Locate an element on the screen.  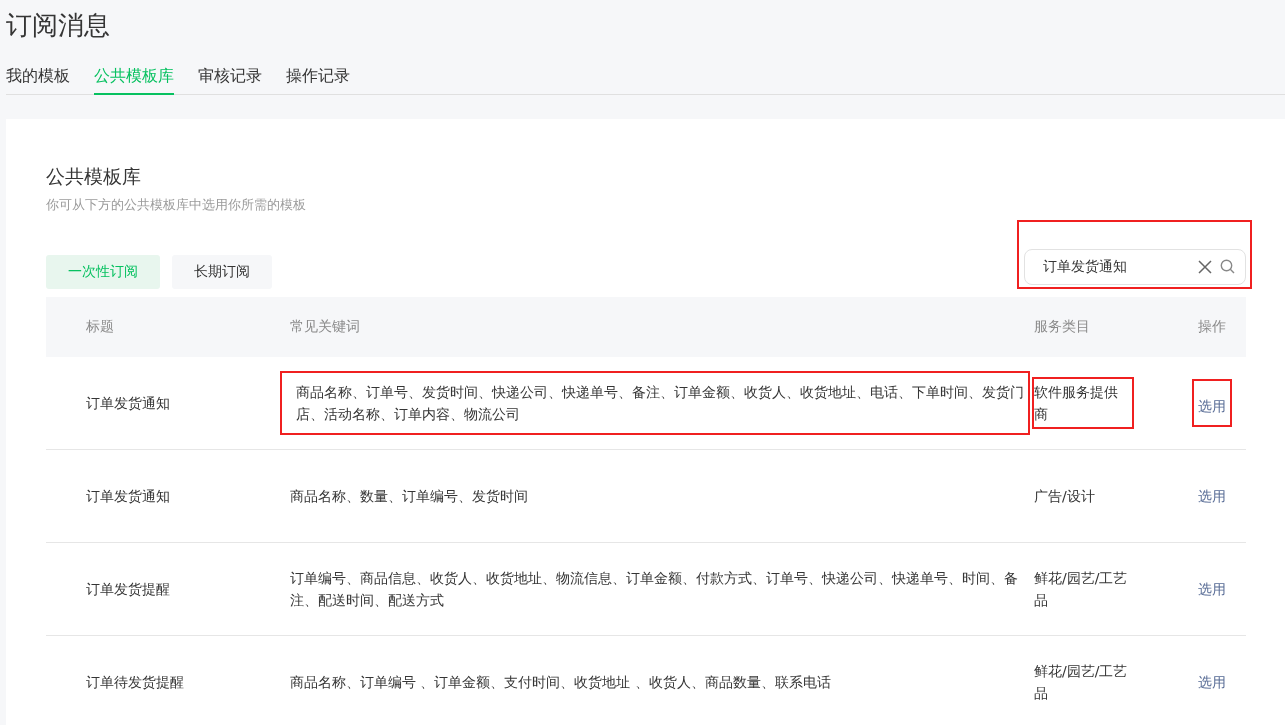
column-header: 标题 is located at coordinates (163, 326).